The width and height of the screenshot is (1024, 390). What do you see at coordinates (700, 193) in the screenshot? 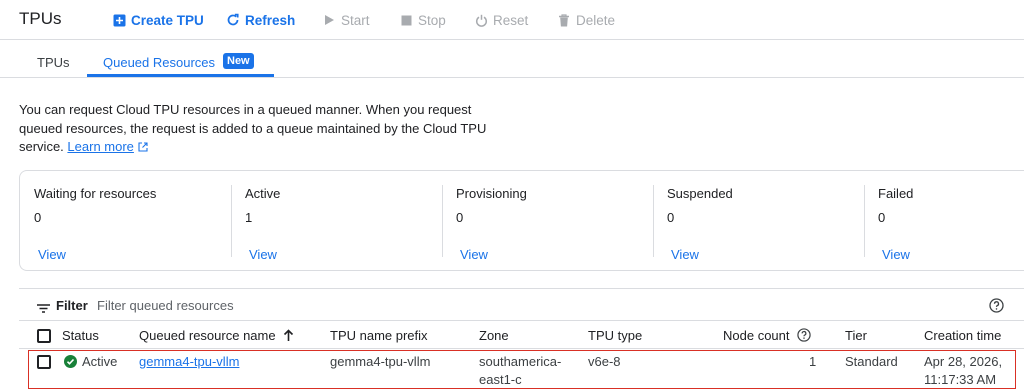
I see `summary-label: Suspended` at bounding box center [700, 193].